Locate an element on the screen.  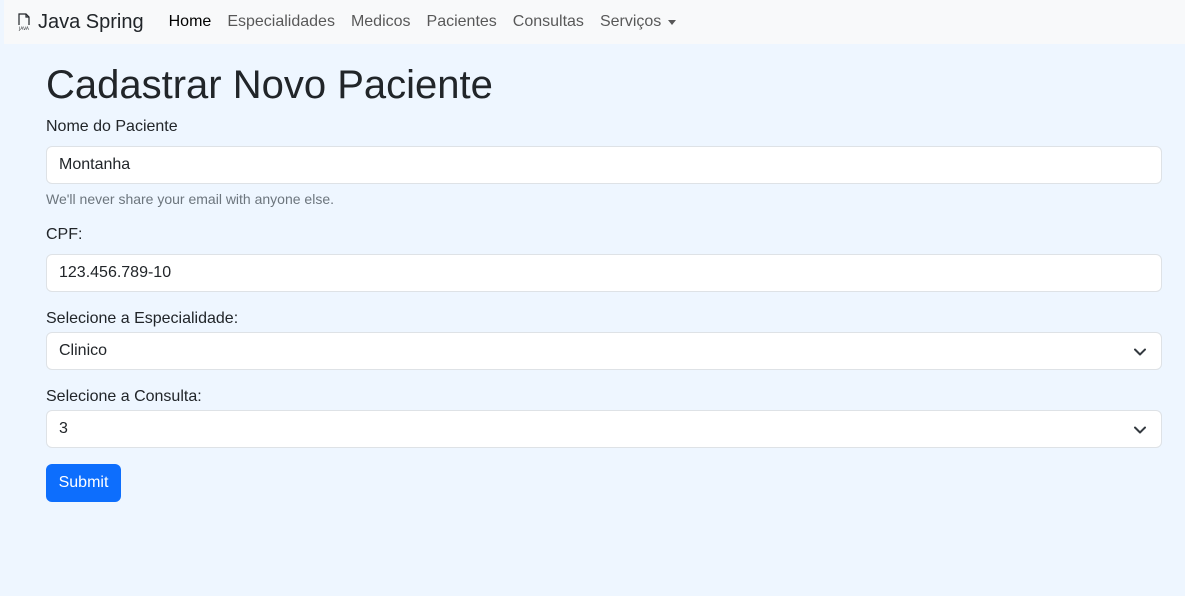
cpf-label: CPF: is located at coordinates (64, 234).